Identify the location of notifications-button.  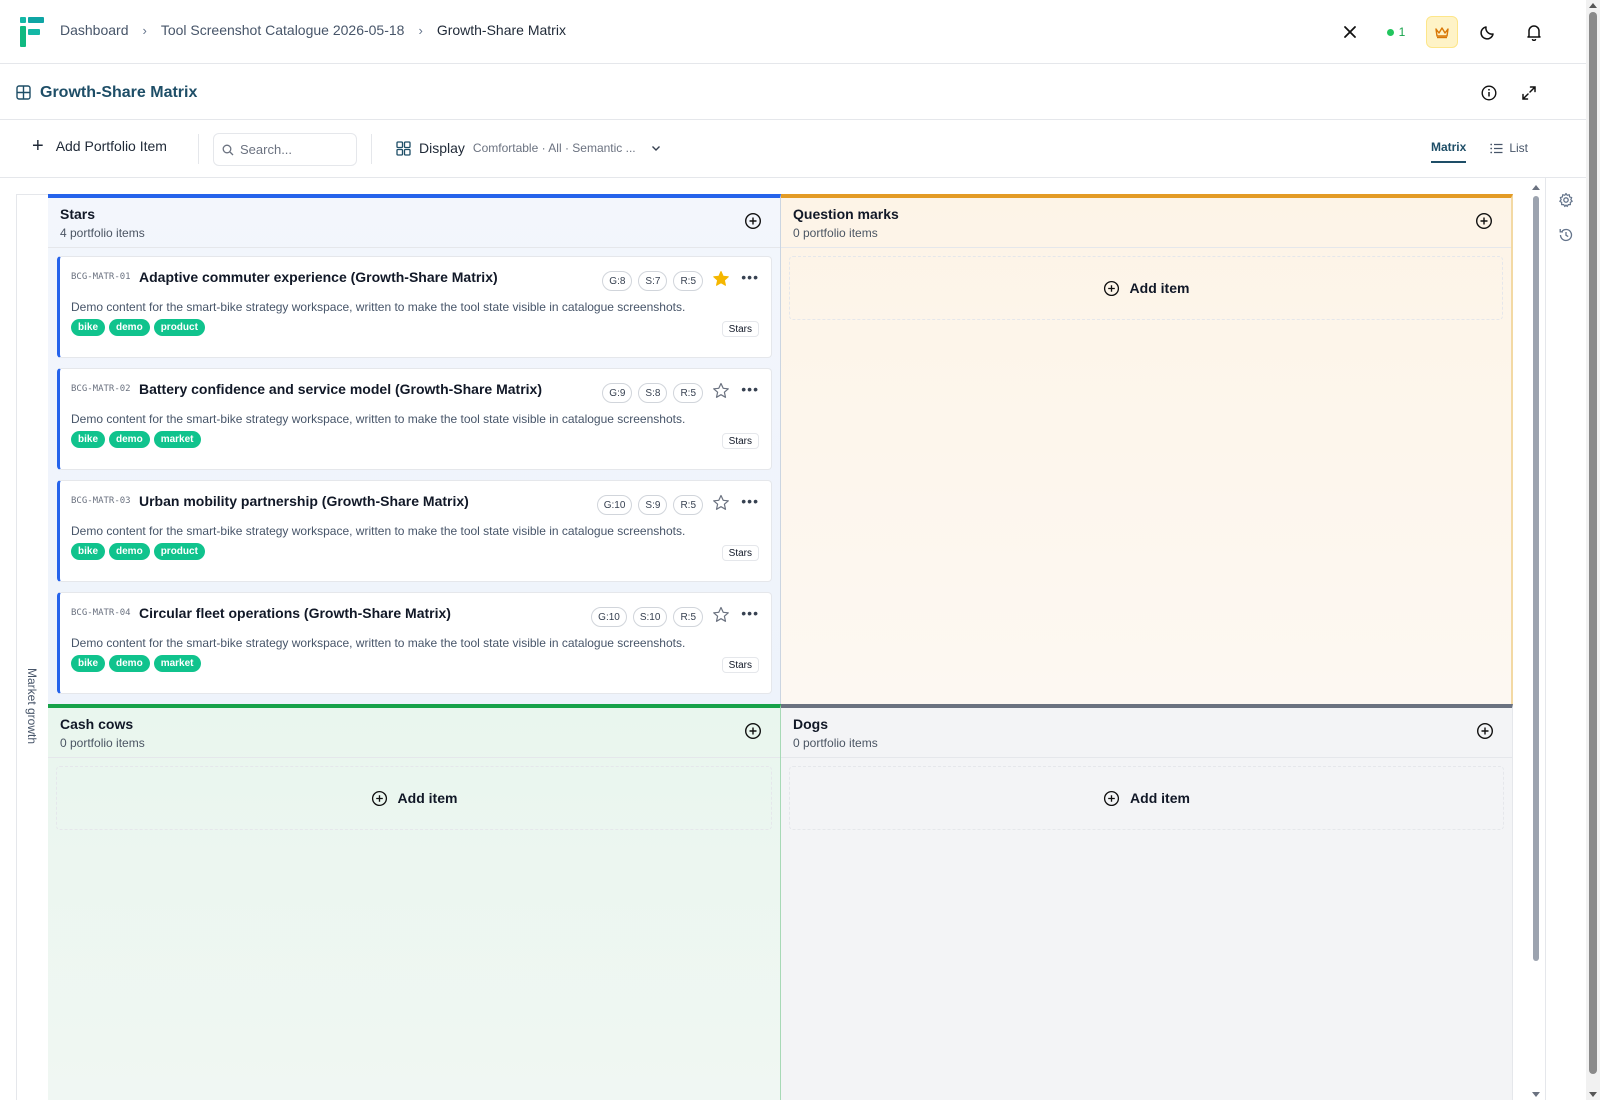
(1534, 32).